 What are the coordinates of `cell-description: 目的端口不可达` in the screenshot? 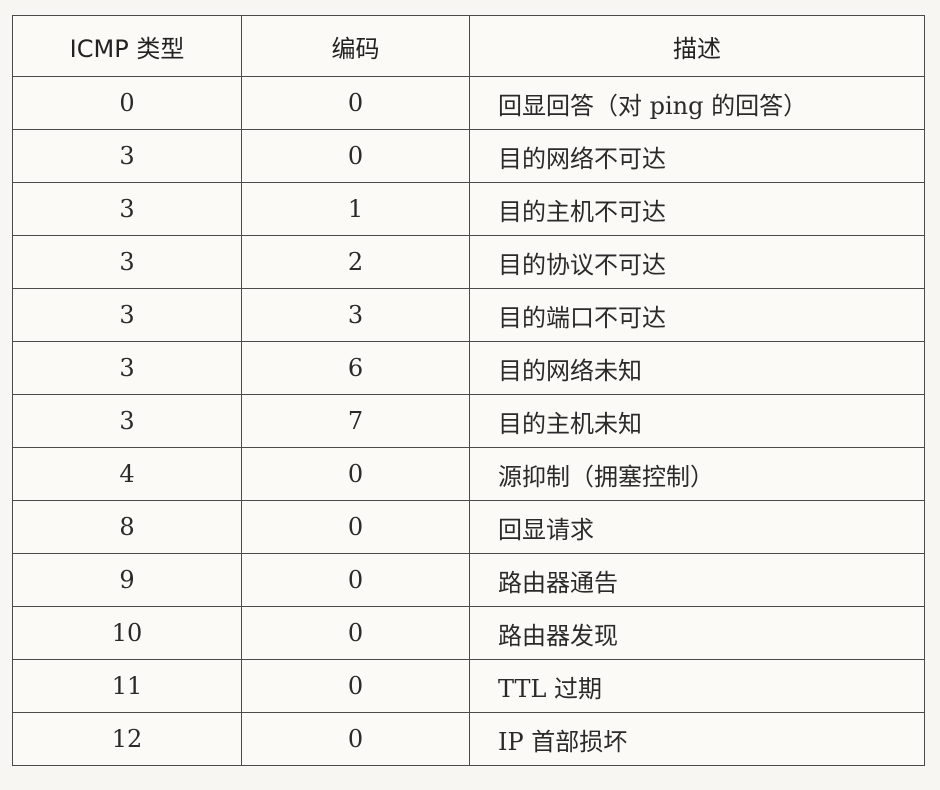 It's located at (697, 315).